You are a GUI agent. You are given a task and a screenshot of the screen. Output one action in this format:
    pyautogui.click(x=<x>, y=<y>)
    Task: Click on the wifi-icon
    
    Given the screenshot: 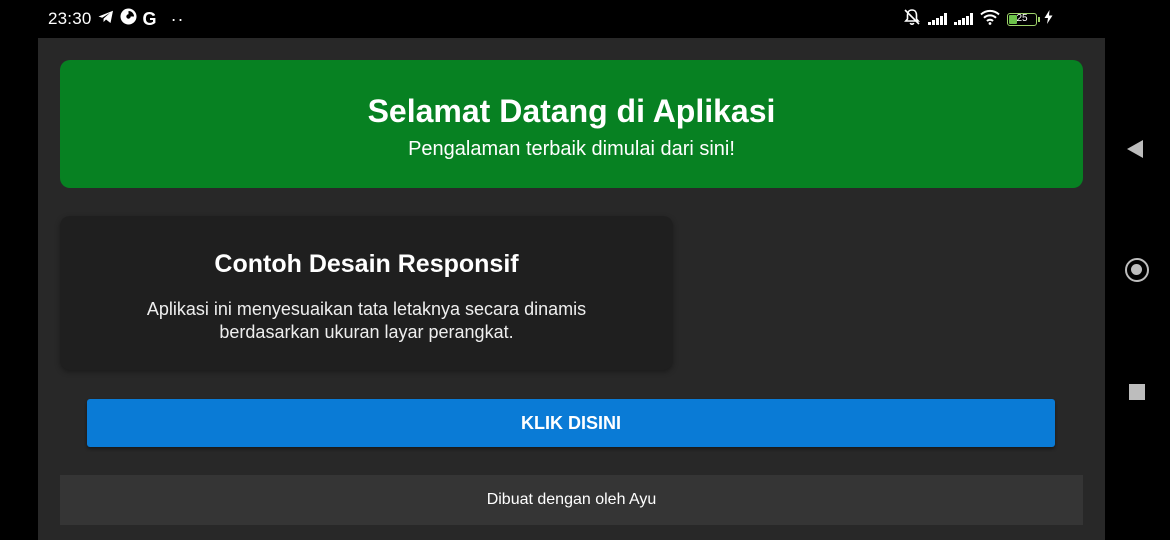 What is the action you would take?
    pyautogui.click(x=990, y=19)
    